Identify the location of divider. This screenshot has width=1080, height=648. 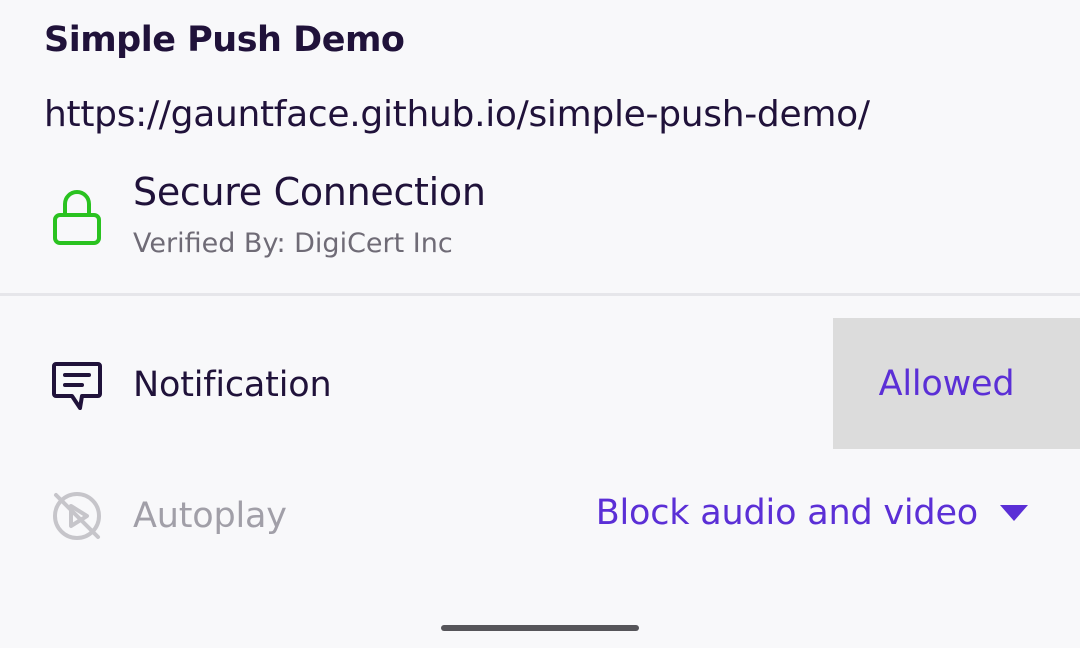
(540, 294).